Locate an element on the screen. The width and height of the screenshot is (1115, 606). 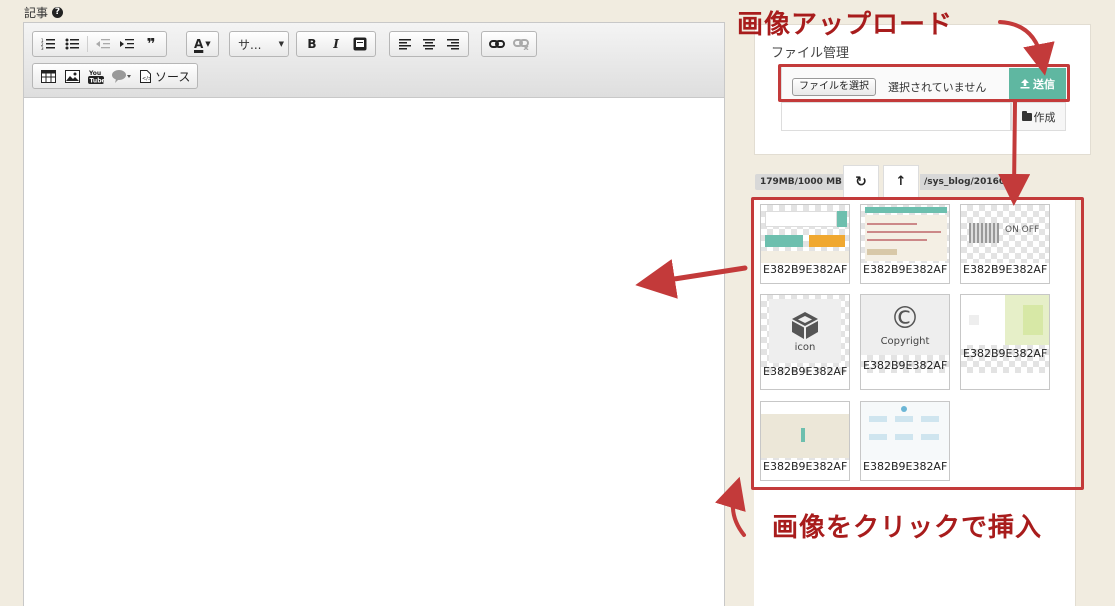
align-group is located at coordinates (429, 44).